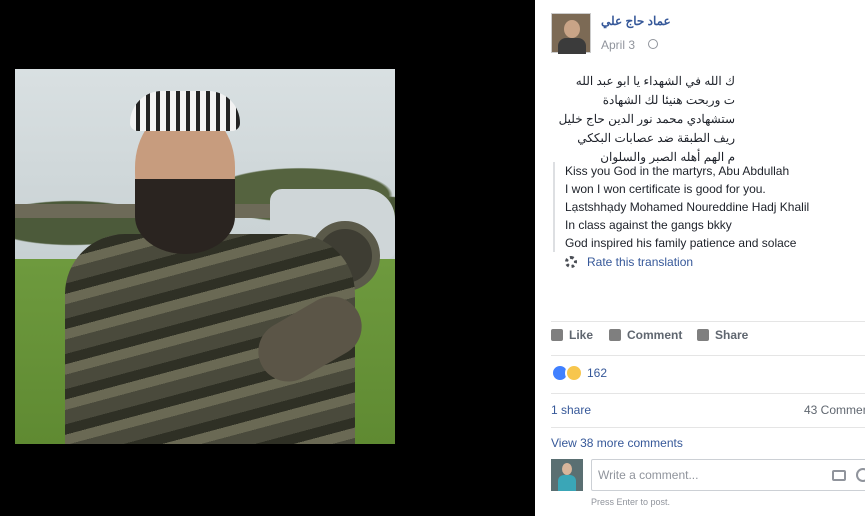  I want to click on like-button: Like, so click(572, 335).